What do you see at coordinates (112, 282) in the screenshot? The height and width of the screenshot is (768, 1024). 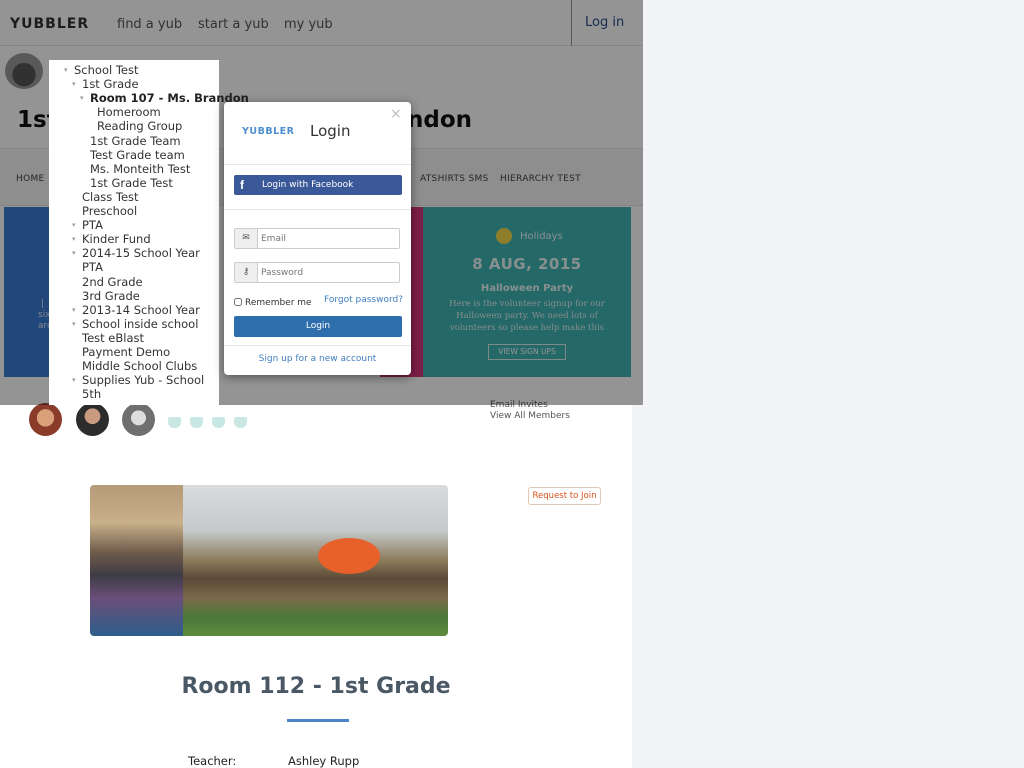 I see `hierarchy-item: 2nd Grade` at bounding box center [112, 282].